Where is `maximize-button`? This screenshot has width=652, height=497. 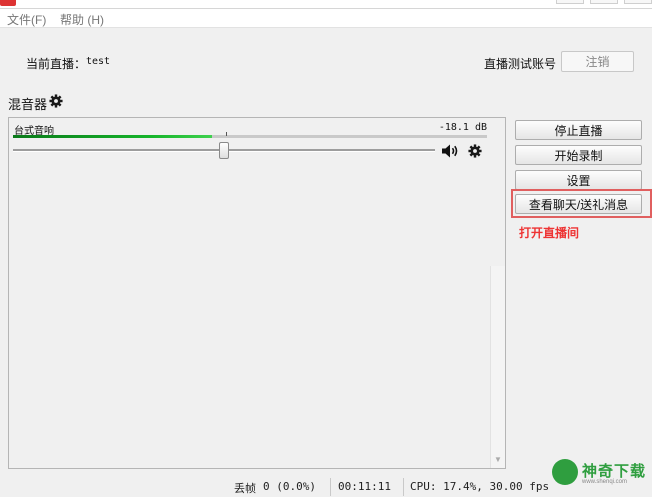
maximize-button is located at coordinates (604, 2).